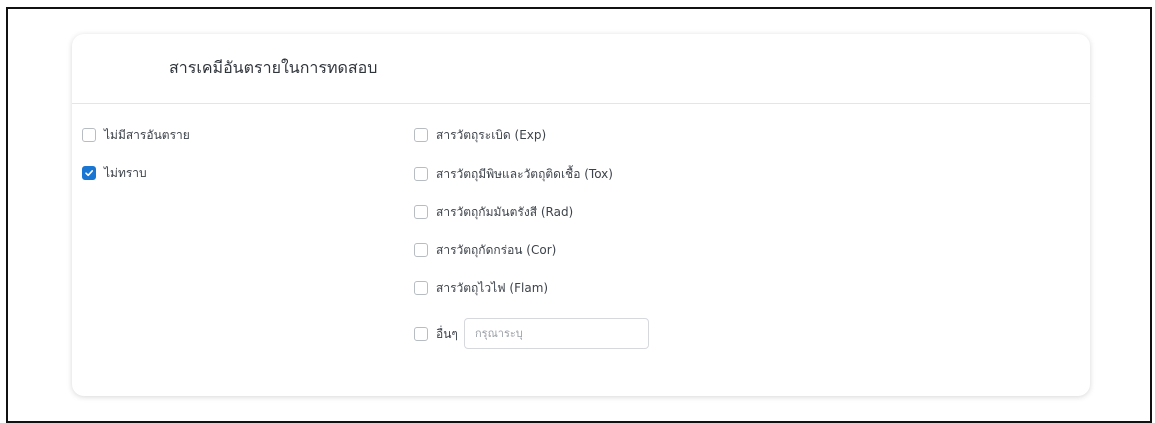 The height and width of the screenshot is (423, 1155). I want to click on option-corrosive: สารวัตถุกัดกร่อน (Cor), so click(485, 250).